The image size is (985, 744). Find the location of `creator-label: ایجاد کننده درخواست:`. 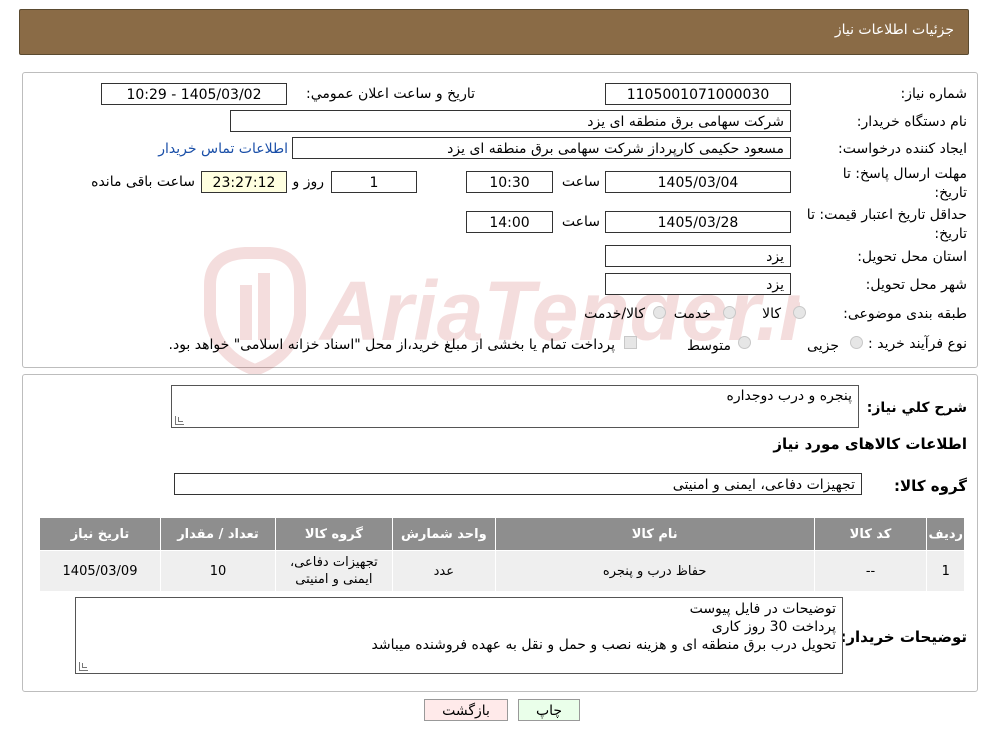

creator-label: ایجاد کننده درخواست: is located at coordinates (902, 149).